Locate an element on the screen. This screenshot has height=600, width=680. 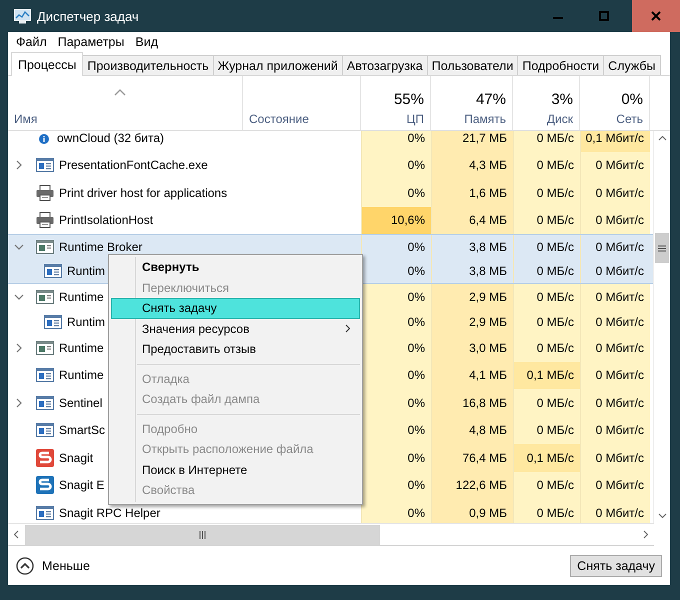
window-title: Диспетчер задач is located at coordinates (88, 16).